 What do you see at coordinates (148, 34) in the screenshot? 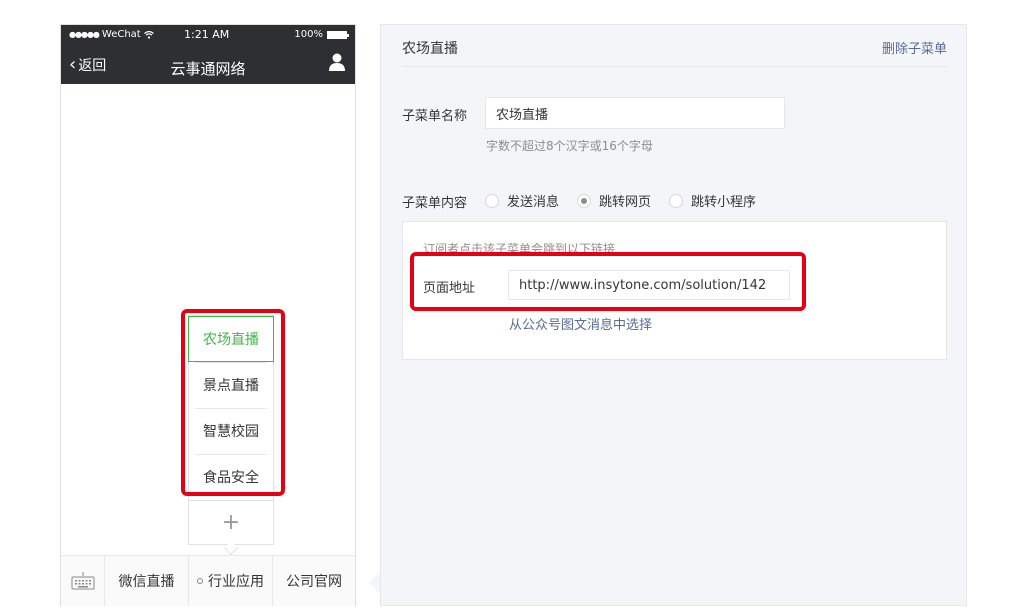
I see `wifi-icon` at bounding box center [148, 34].